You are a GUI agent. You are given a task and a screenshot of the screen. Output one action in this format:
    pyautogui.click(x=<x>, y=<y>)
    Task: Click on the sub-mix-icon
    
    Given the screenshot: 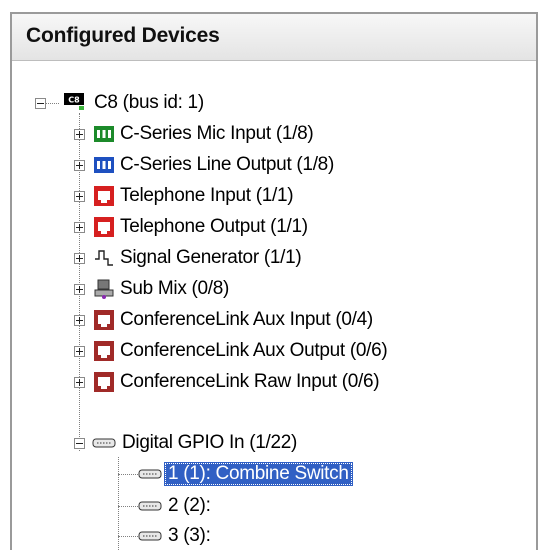 What is the action you would take?
    pyautogui.click(x=104, y=289)
    